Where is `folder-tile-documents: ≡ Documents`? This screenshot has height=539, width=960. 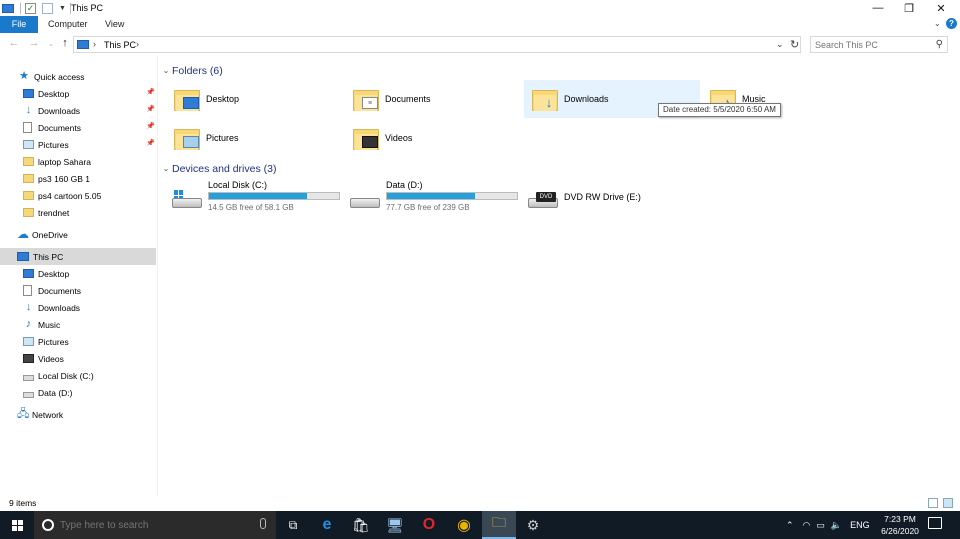
folder-tile-documents: ≡ Documents is located at coordinates (427, 99).